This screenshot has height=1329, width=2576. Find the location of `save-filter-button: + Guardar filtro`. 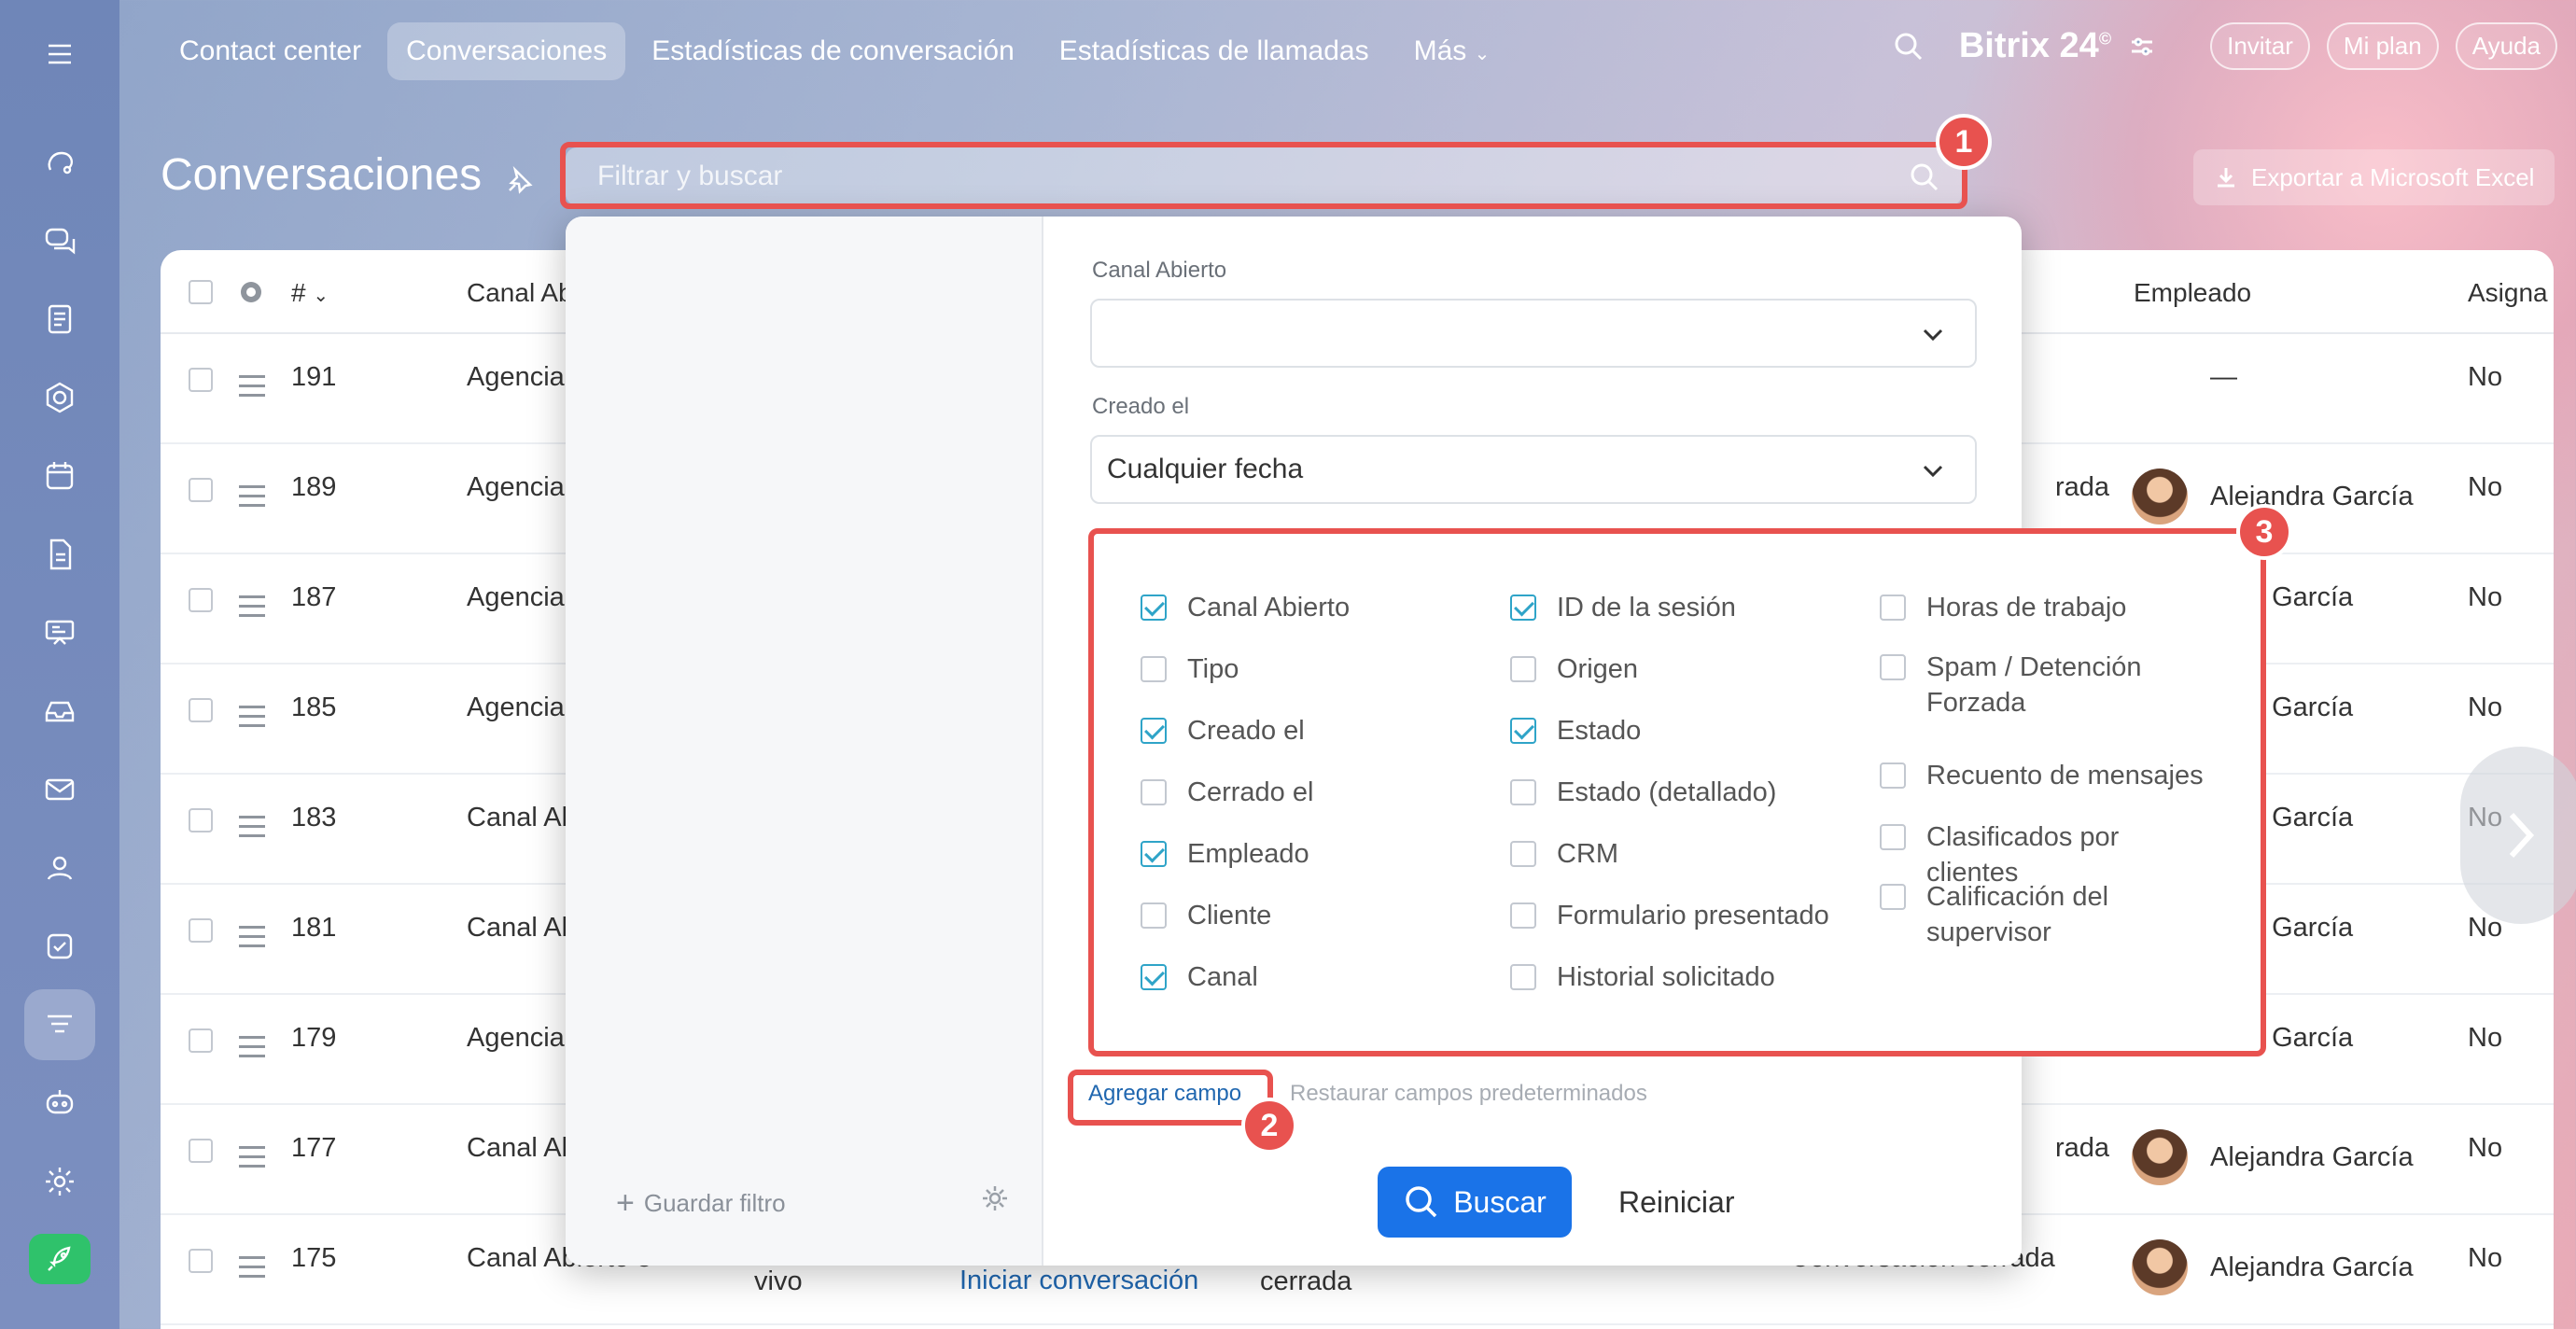

save-filter-button: + Guardar filtro is located at coordinates (701, 1203).